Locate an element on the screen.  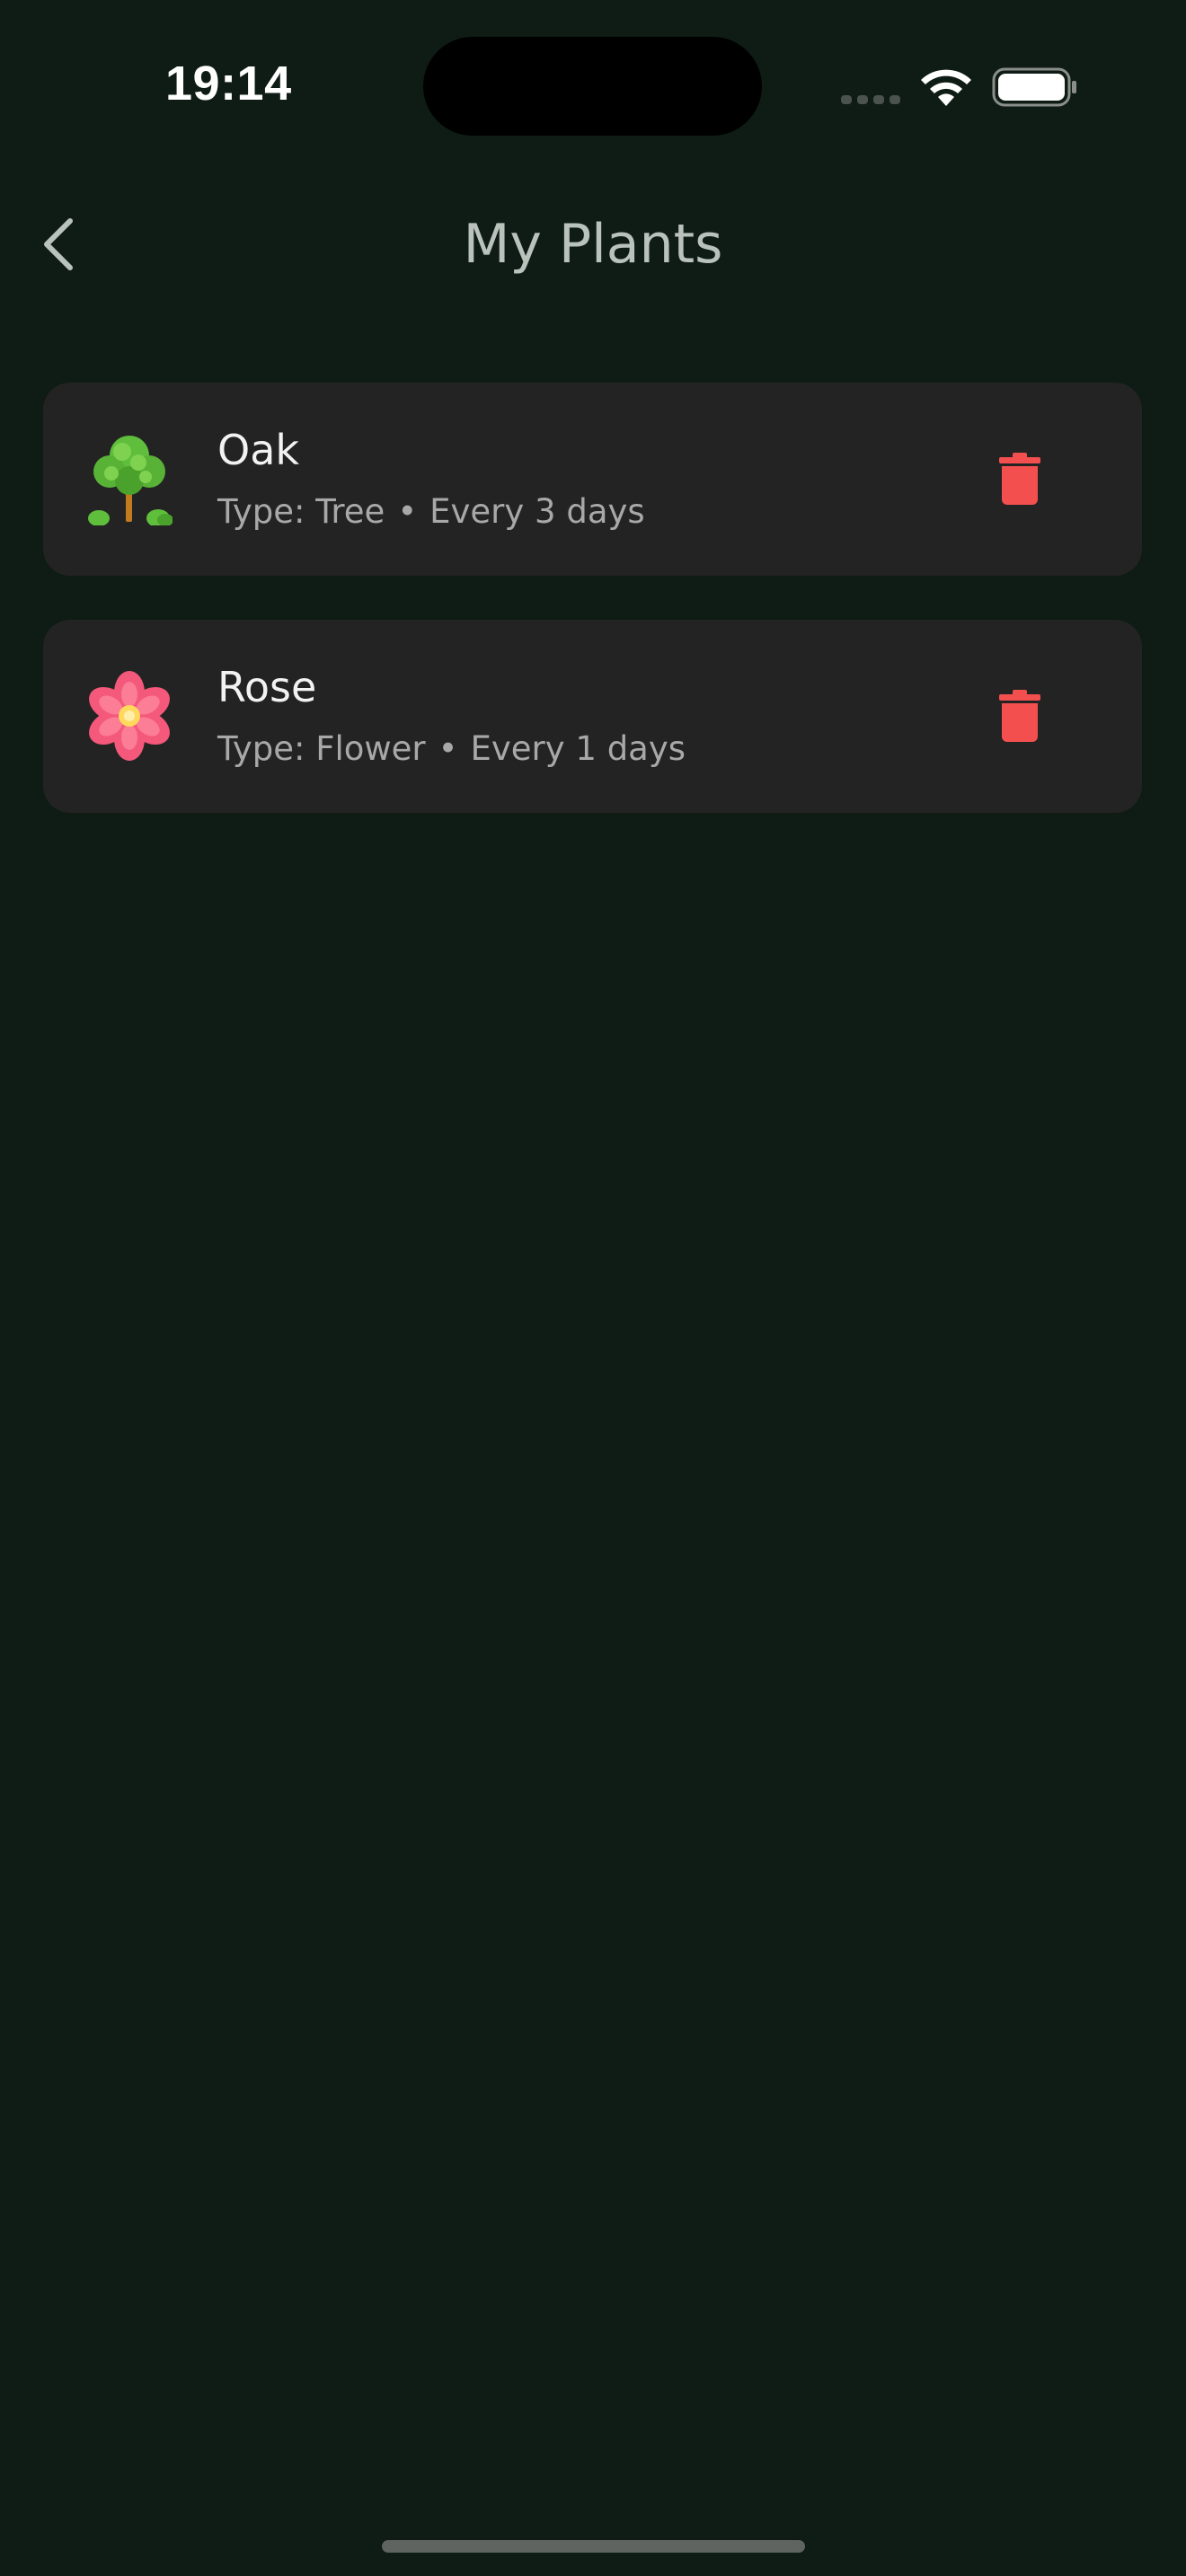
plant-card-rose: Rose Type: Flower • Every 1 days is located at coordinates (592, 716).